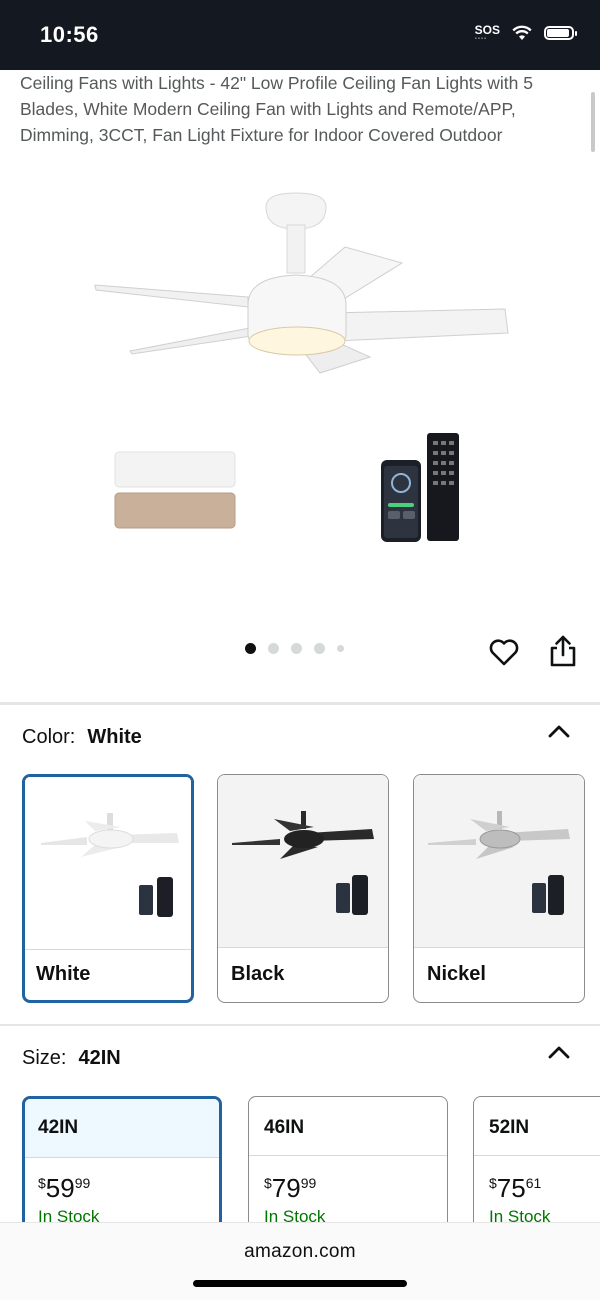 This screenshot has height=1300, width=600. What do you see at coordinates (300, 1283) in the screenshot?
I see `home-indicator` at bounding box center [300, 1283].